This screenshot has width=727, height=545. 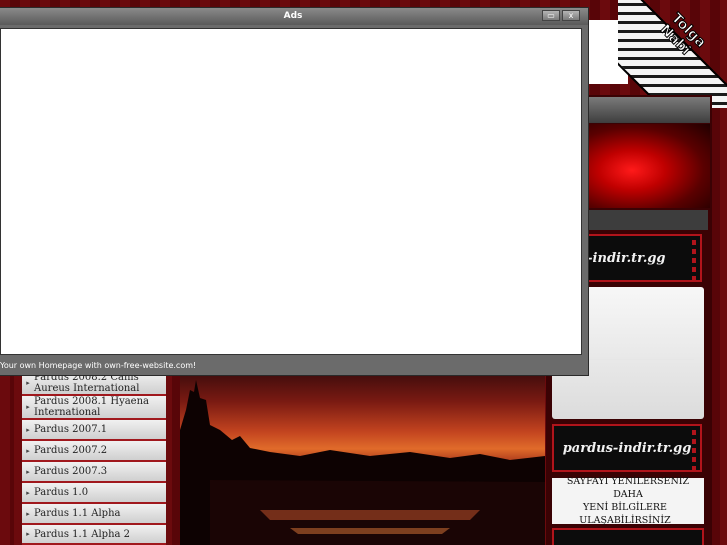 I want to click on site-logo-middle: pardus-indir.tr.gg, so click(x=627, y=448).